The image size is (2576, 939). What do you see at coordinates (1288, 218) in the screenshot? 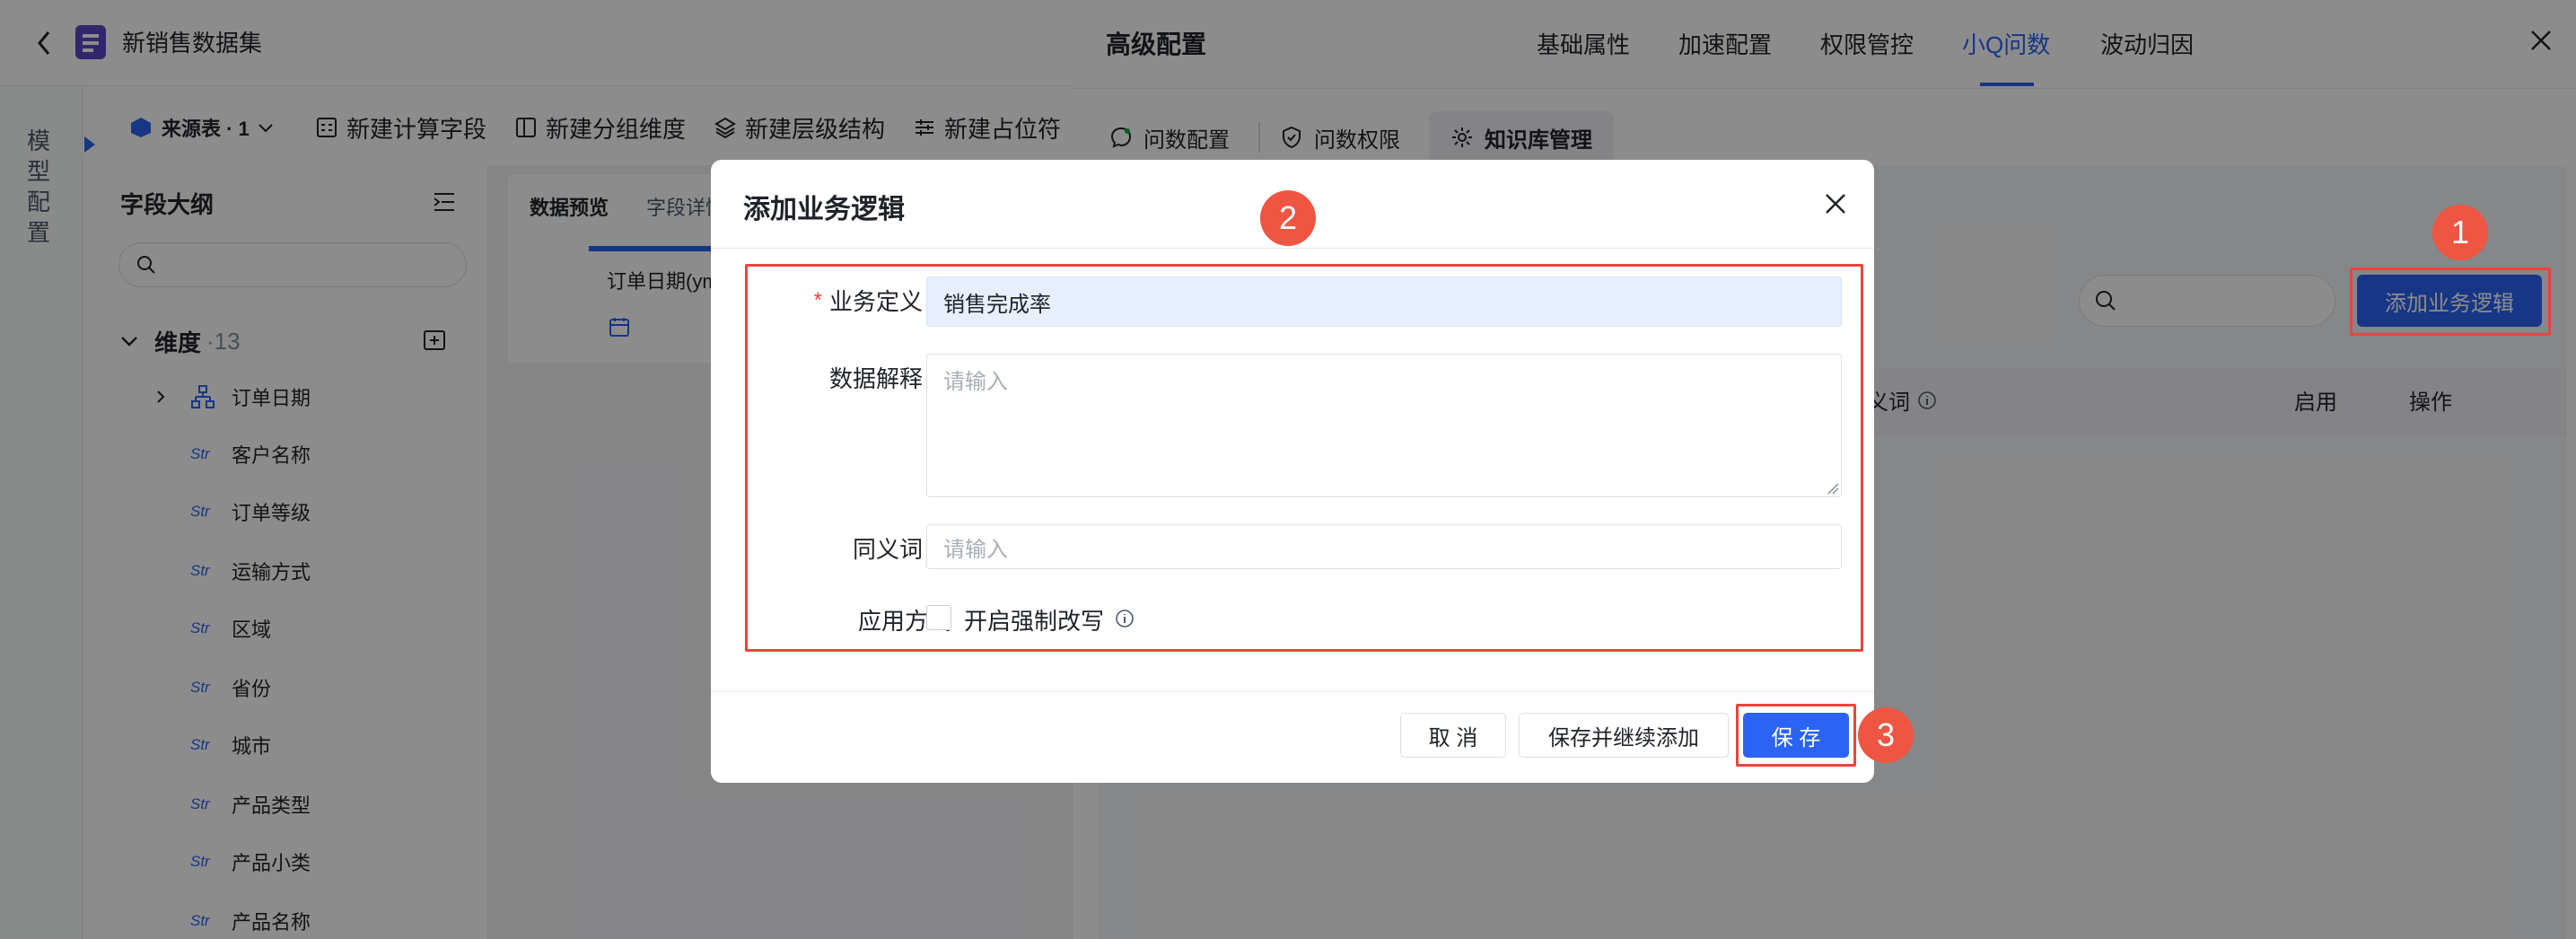
I see `annotation-badge-2: 2` at bounding box center [1288, 218].